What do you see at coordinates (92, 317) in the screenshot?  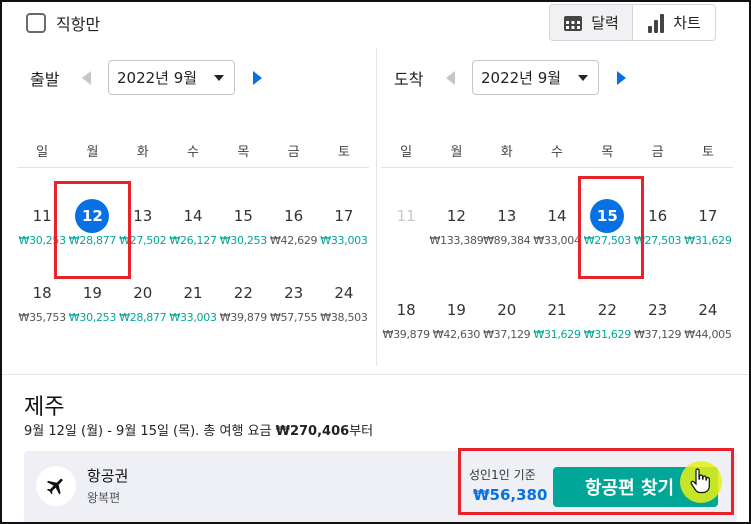 I see `day-price: ₩30,253` at bounding box center [92, 317].